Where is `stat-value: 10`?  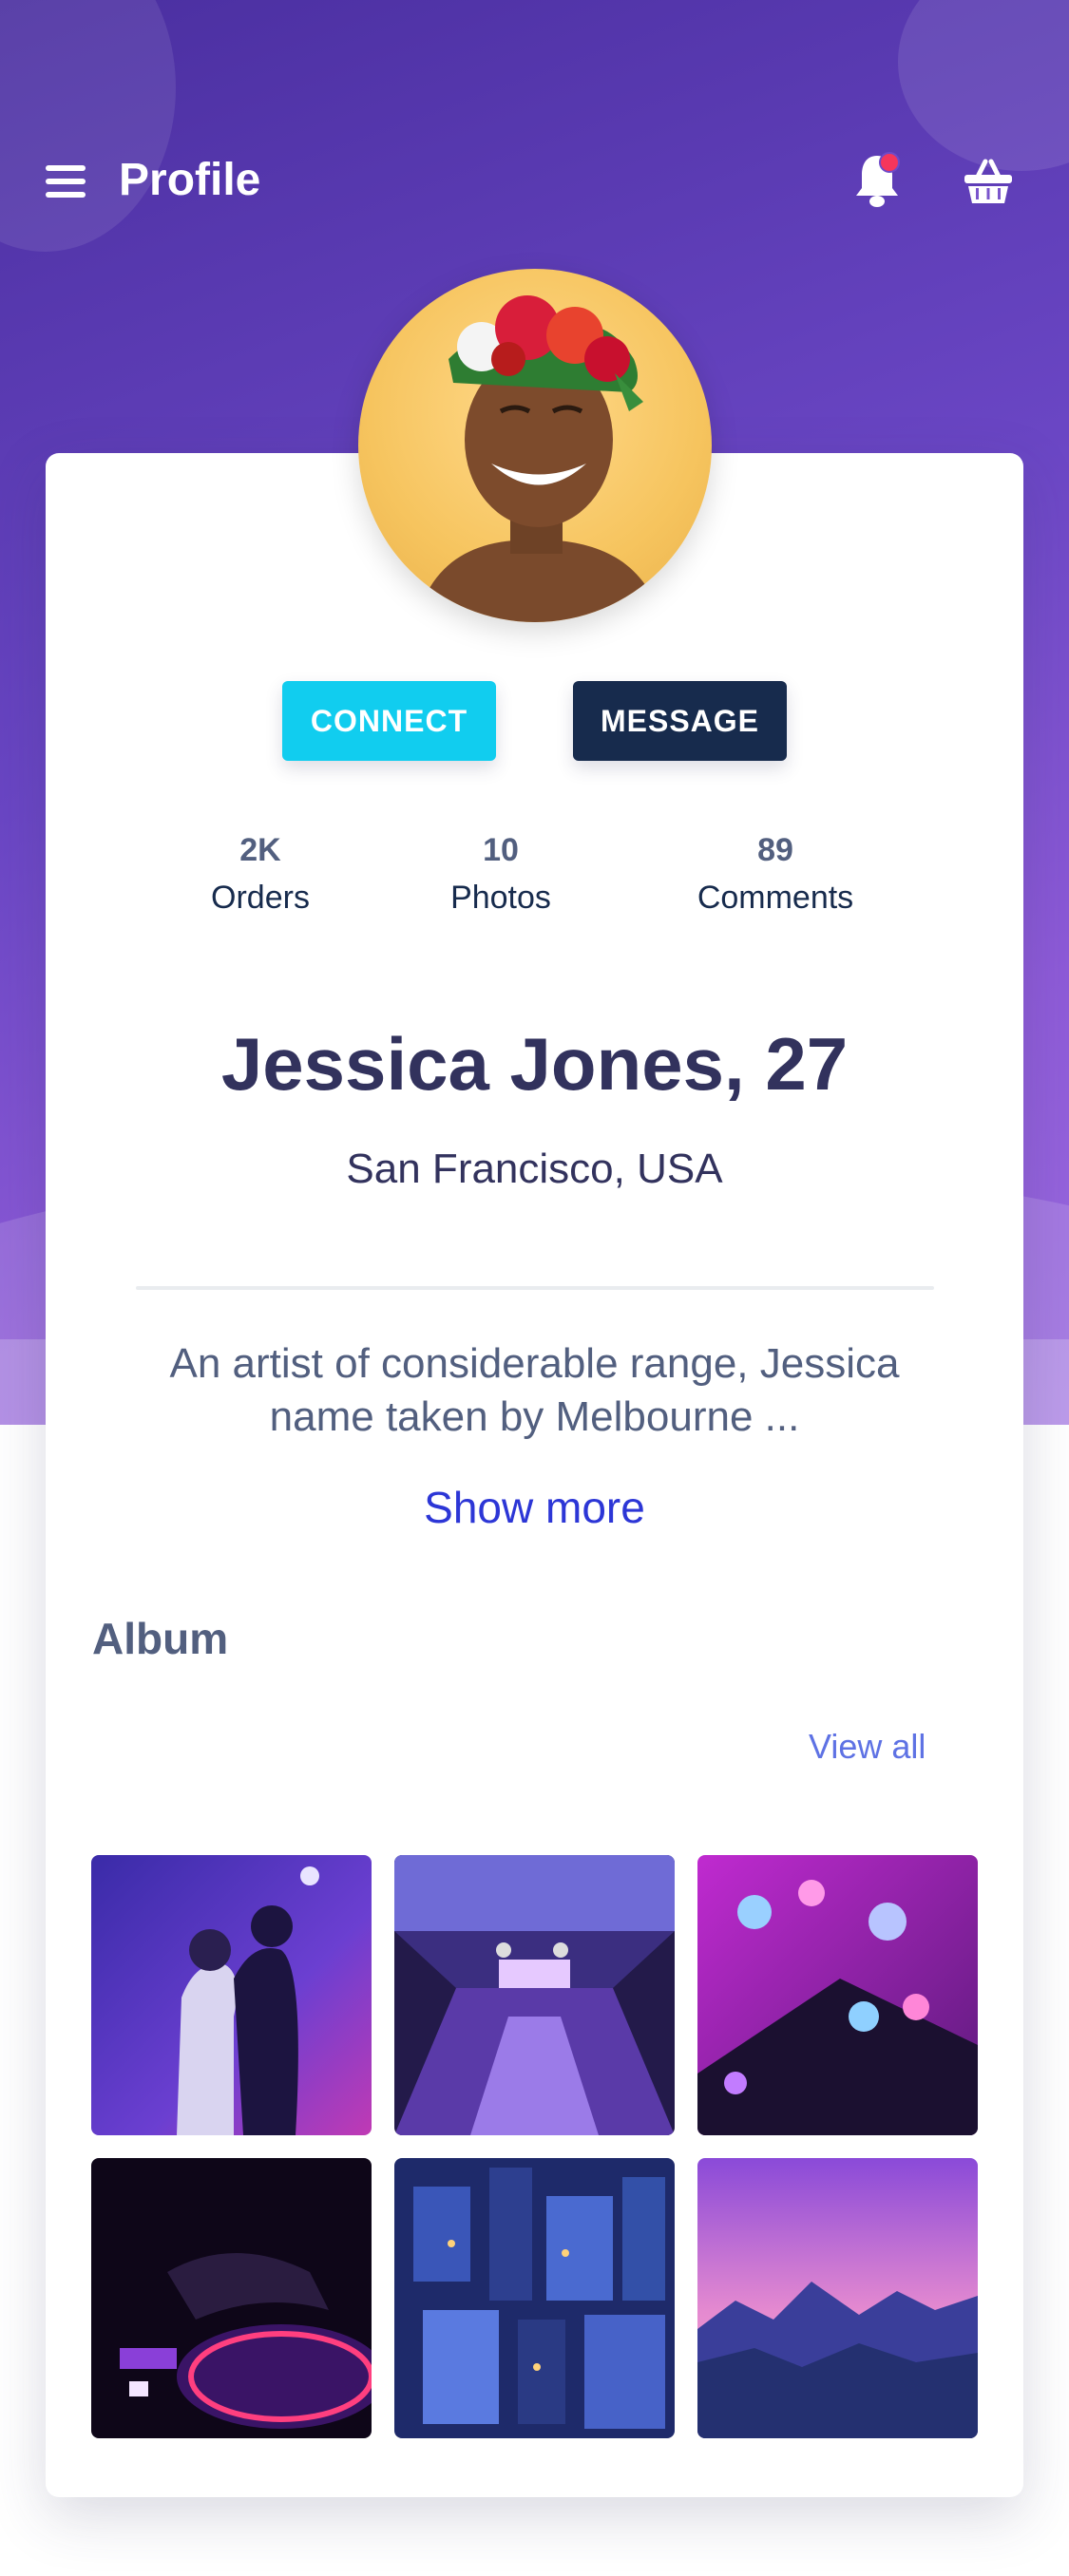
stat-value: 10 is located at coordinates (501, 850).